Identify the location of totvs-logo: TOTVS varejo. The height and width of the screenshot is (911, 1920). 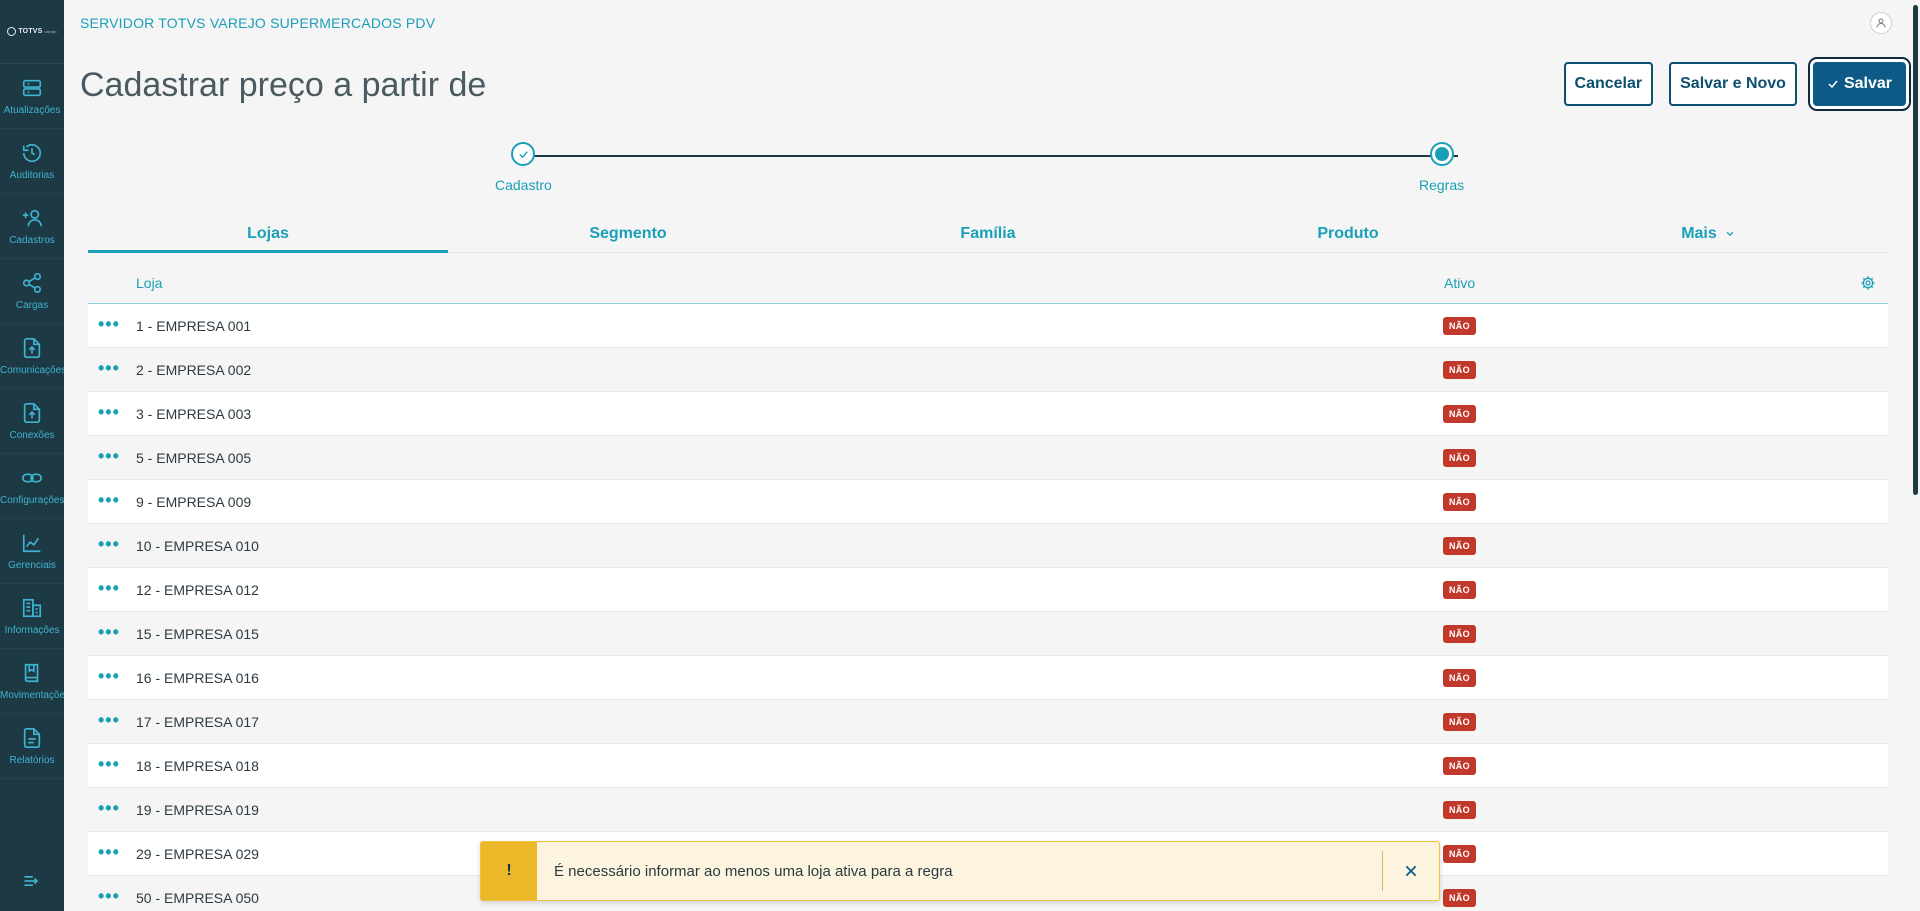
(32, 32).